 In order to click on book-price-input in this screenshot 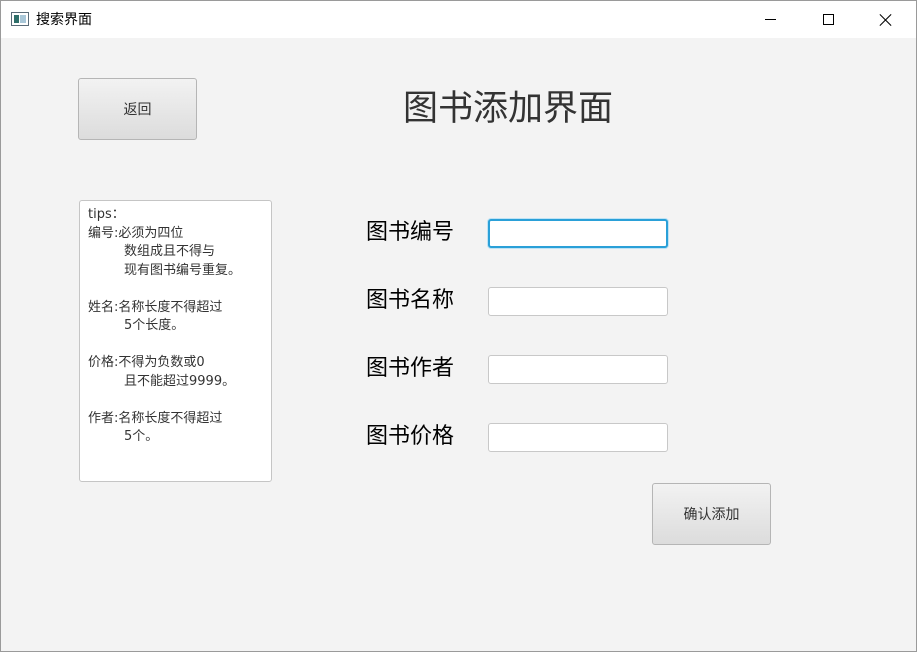, I will do `click(578, 437)`.